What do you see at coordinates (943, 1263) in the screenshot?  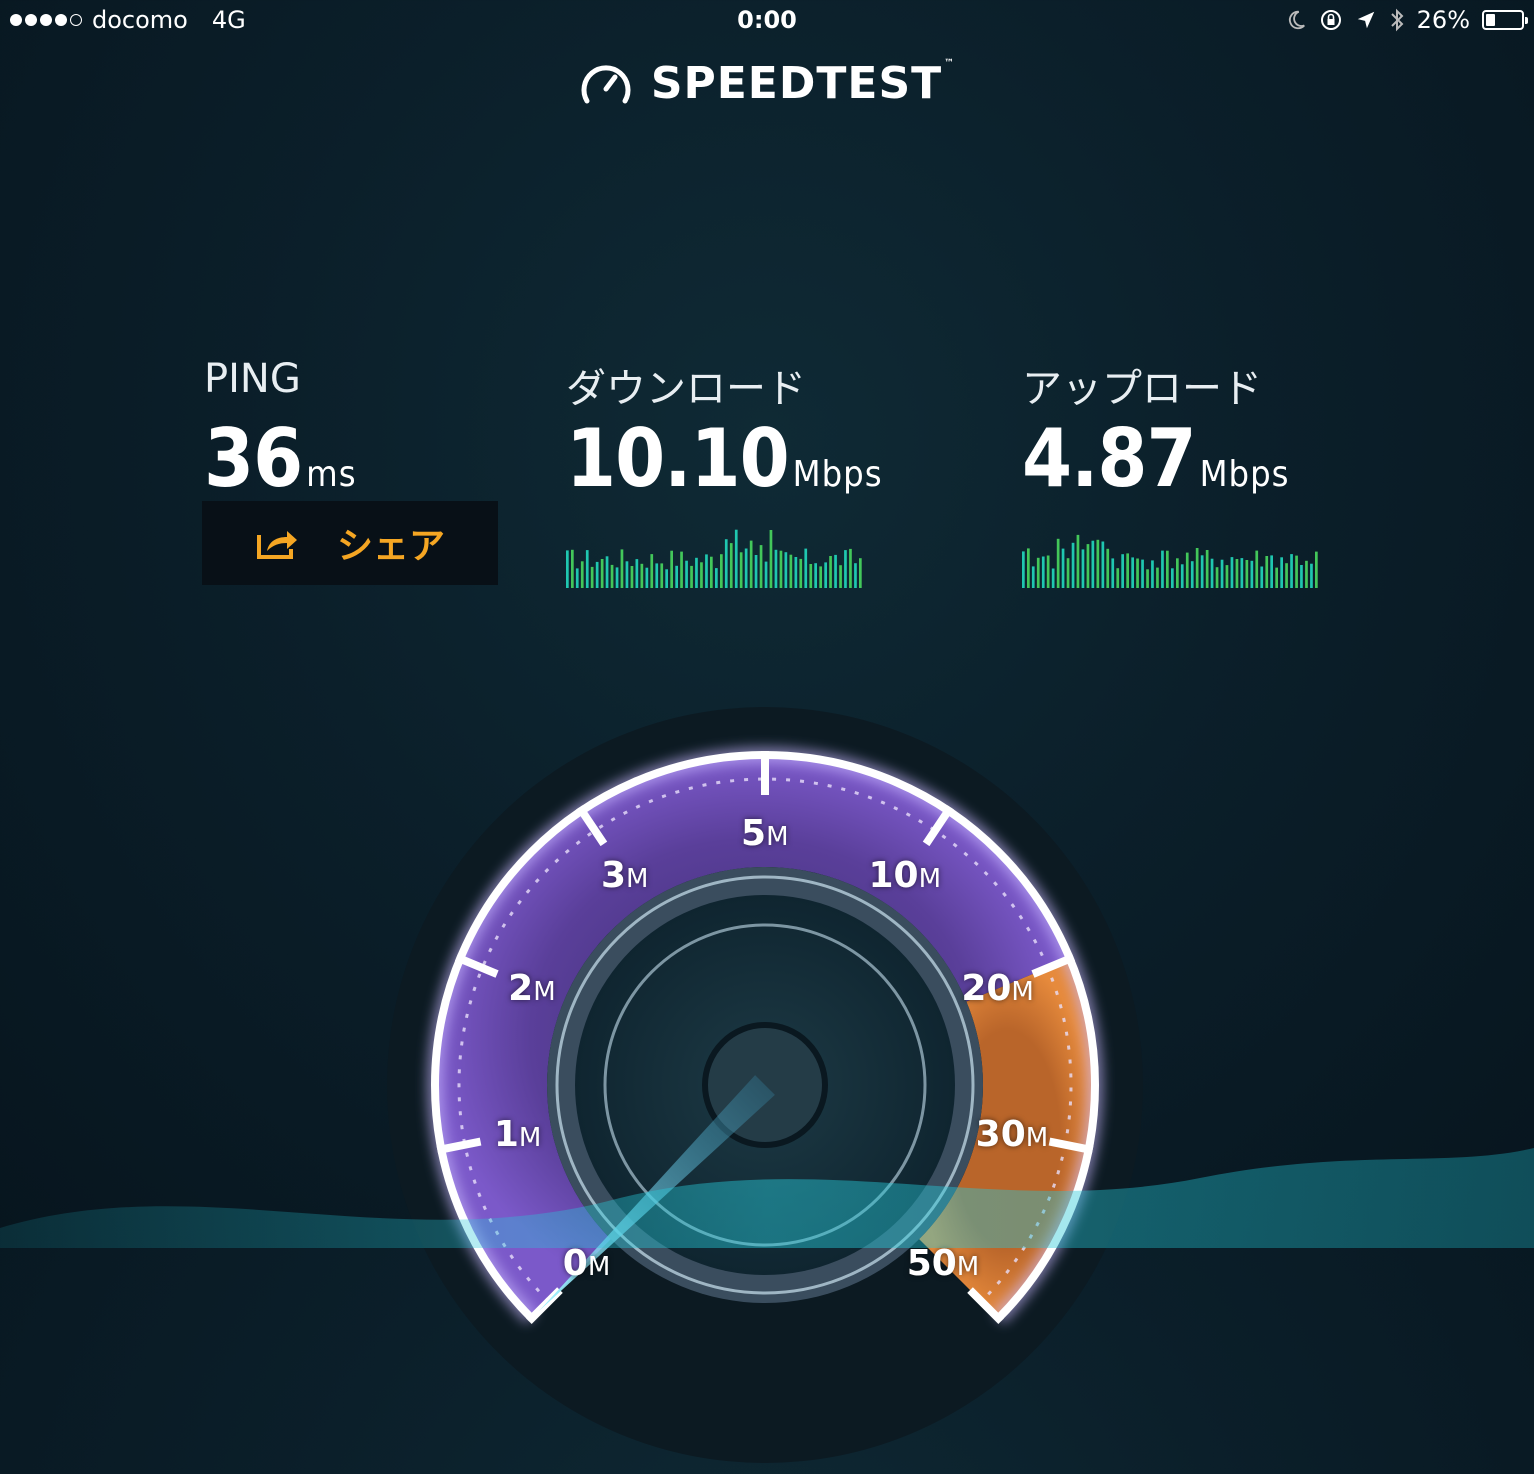 I see `gauge-tick-label: 50M` at bounding box center [943, 1263].